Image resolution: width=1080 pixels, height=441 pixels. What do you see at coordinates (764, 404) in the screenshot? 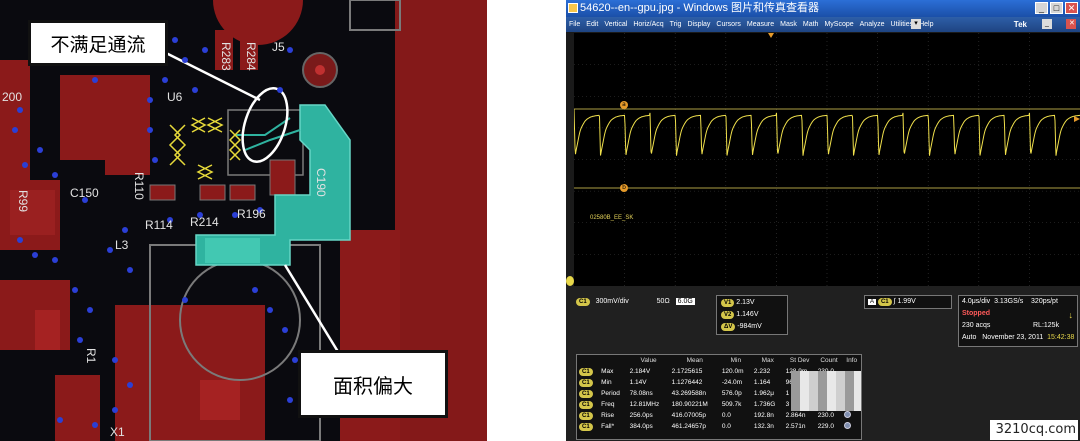
I see `cell-max: 1.736G` at bounding box center [764, 404].